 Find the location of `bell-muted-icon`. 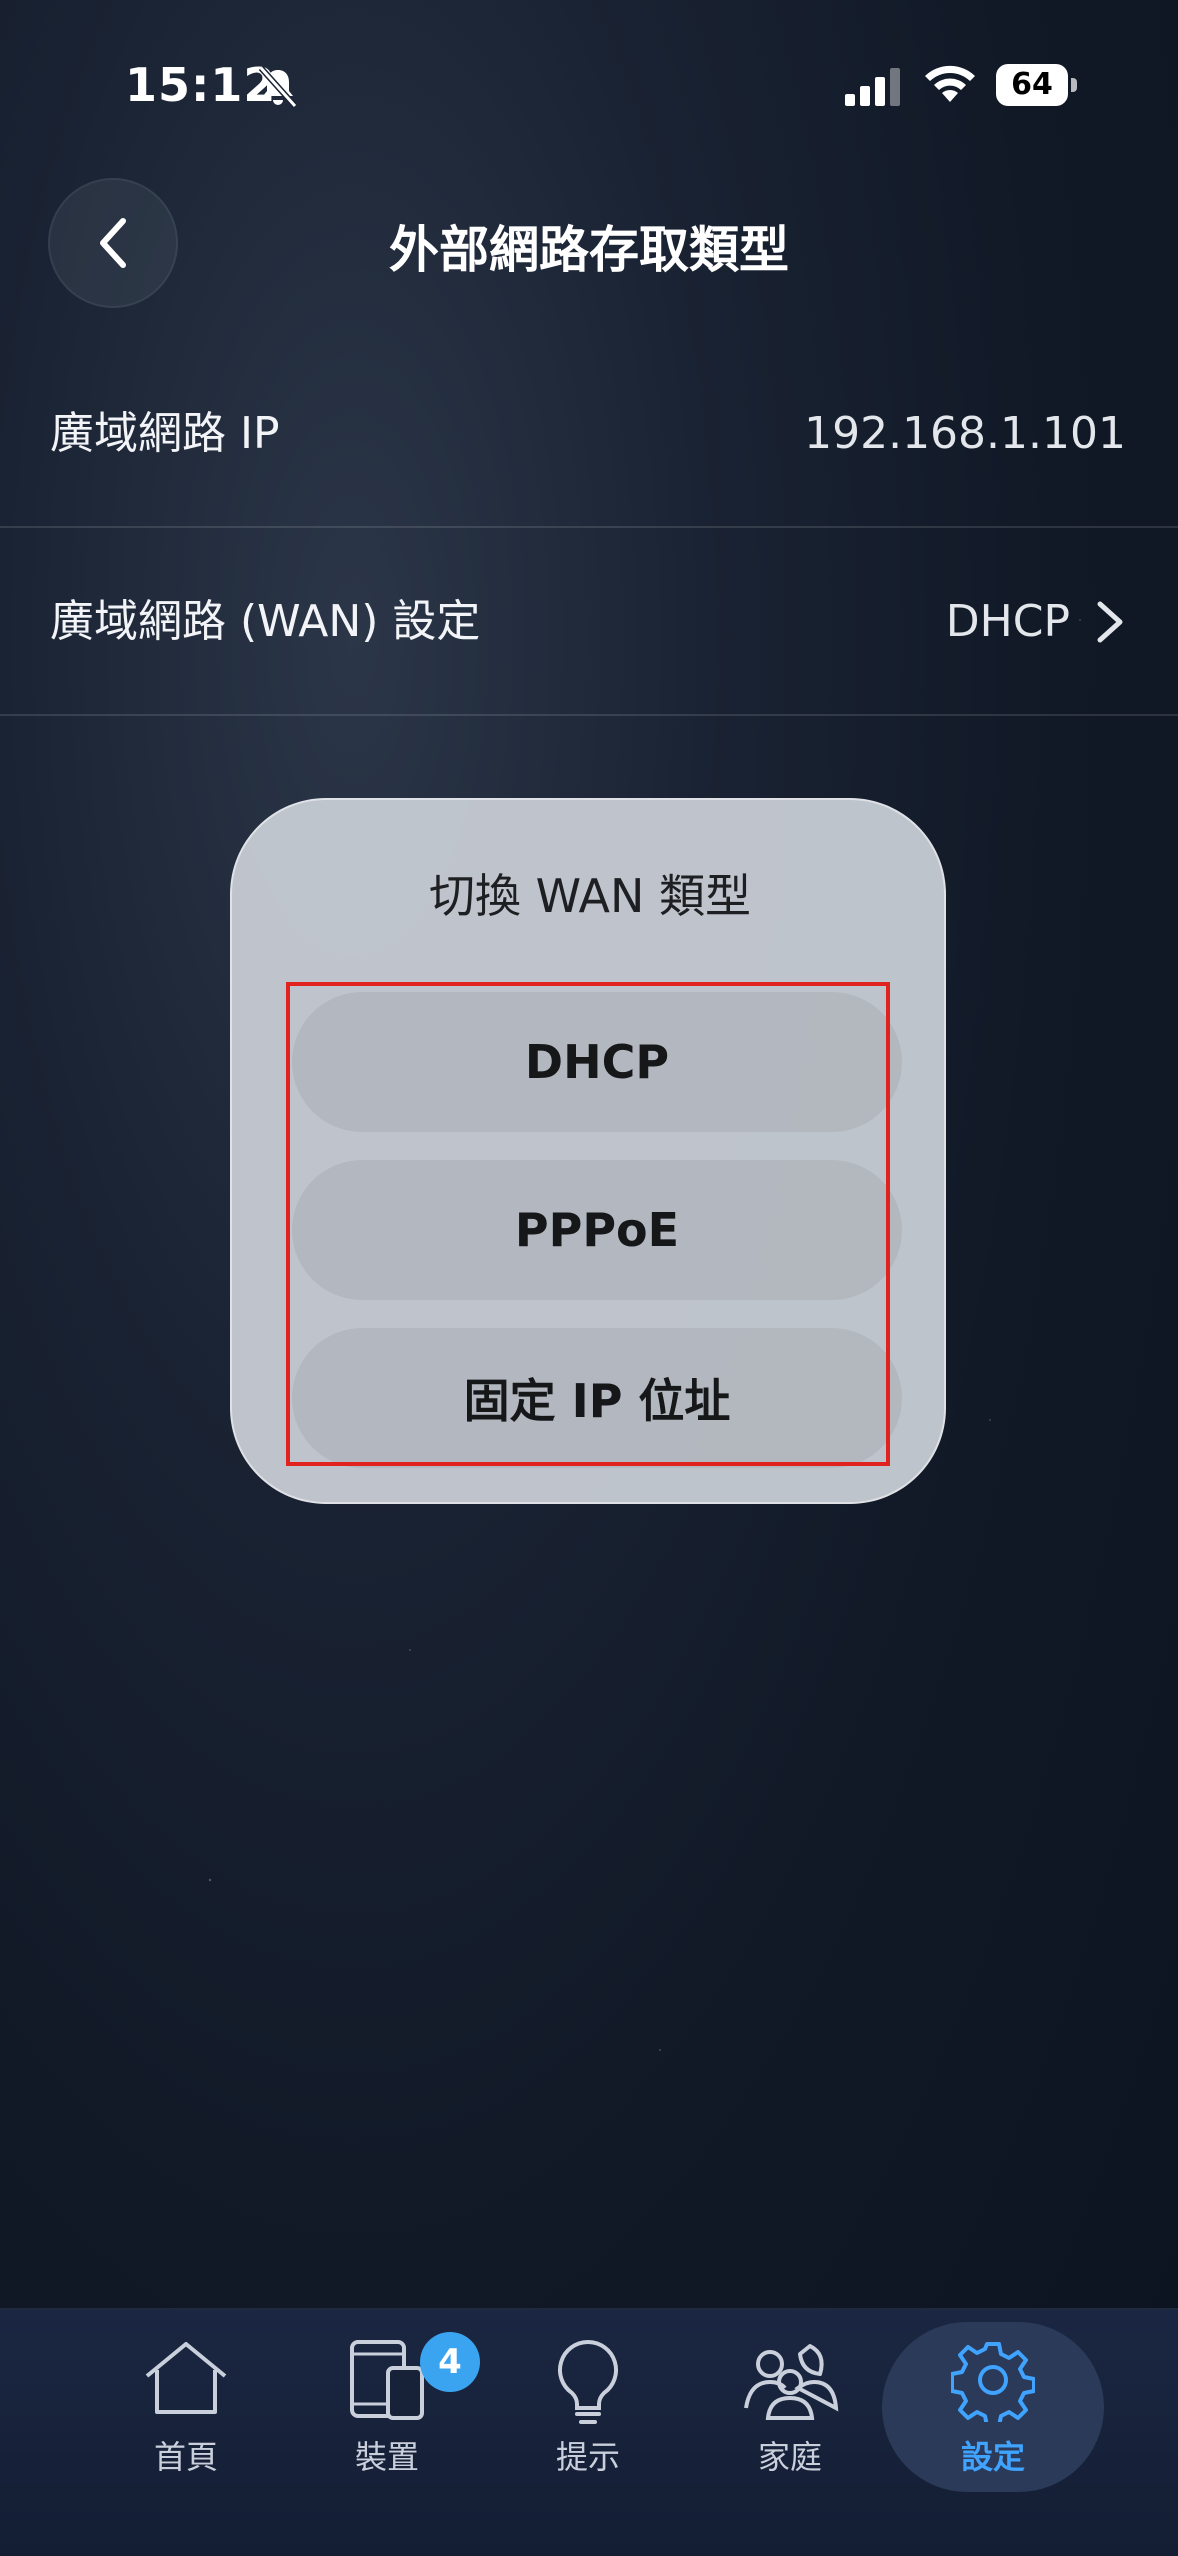

bell-muted-icon is located at coordinates (278, 87).